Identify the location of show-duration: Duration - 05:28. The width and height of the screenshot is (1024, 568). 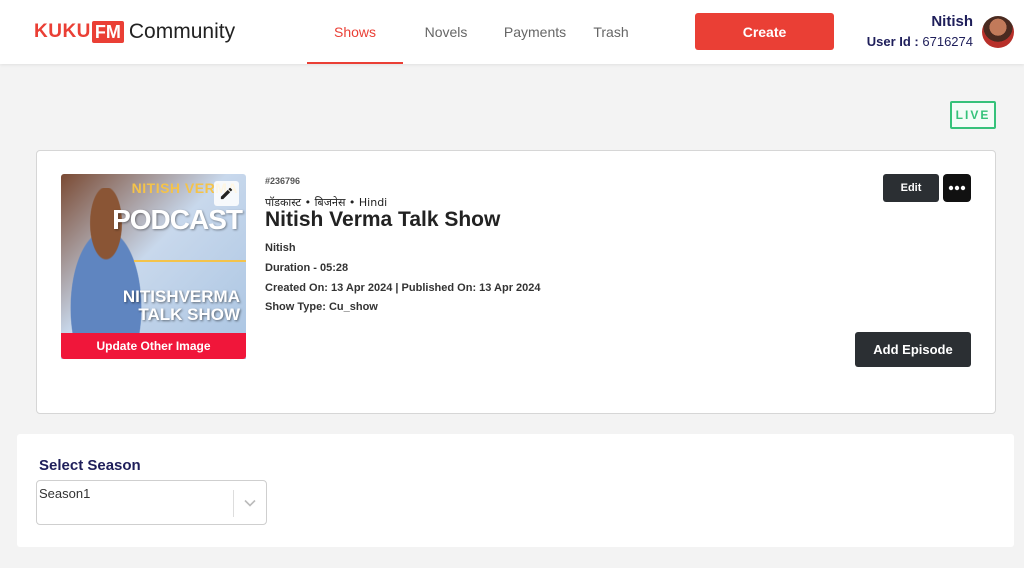
(307, 268).